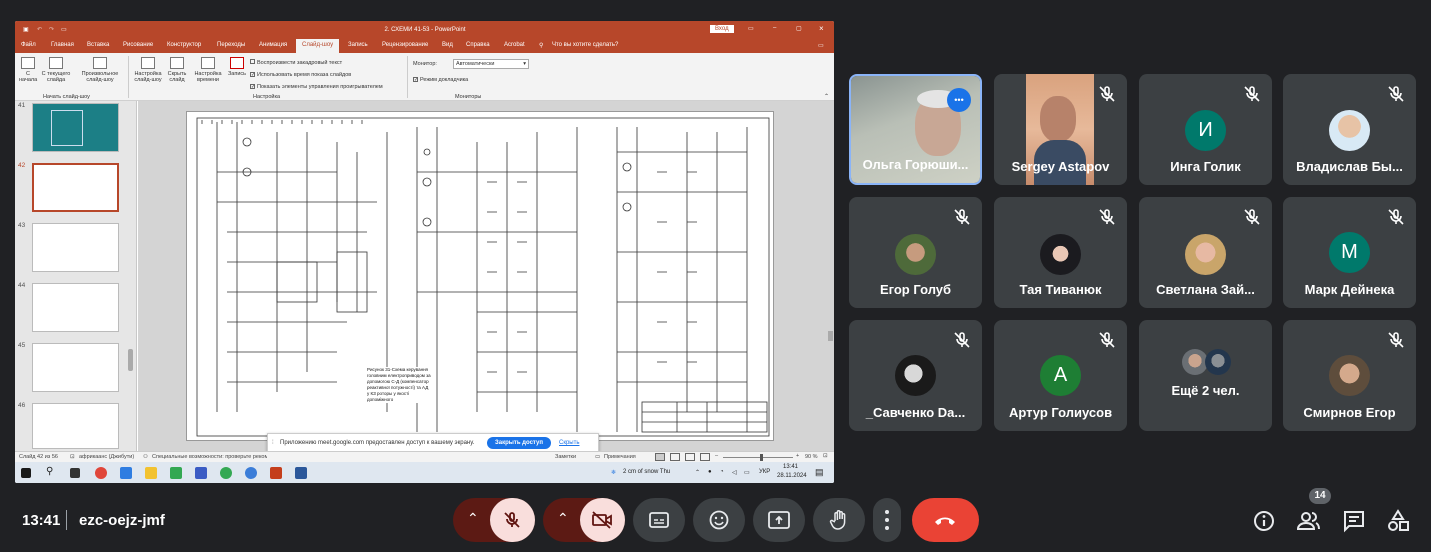 Image resolution: width=1431 pixels, height=552 pixels. What do you see at coordinates (301, 473) in the screenshot?
I see `word-icon` at bounding box center [301, 473].